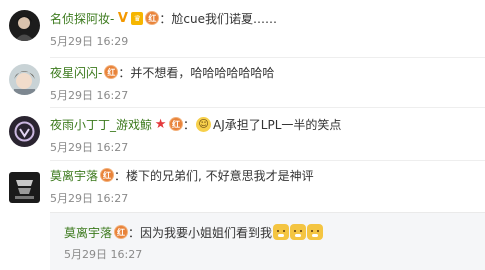 The image size is (485, 270). What do you see at coordinates (204, 124) in the screenshot?
I see `laughing-emoji-icon: ☺` at bounding box center [204, 124].